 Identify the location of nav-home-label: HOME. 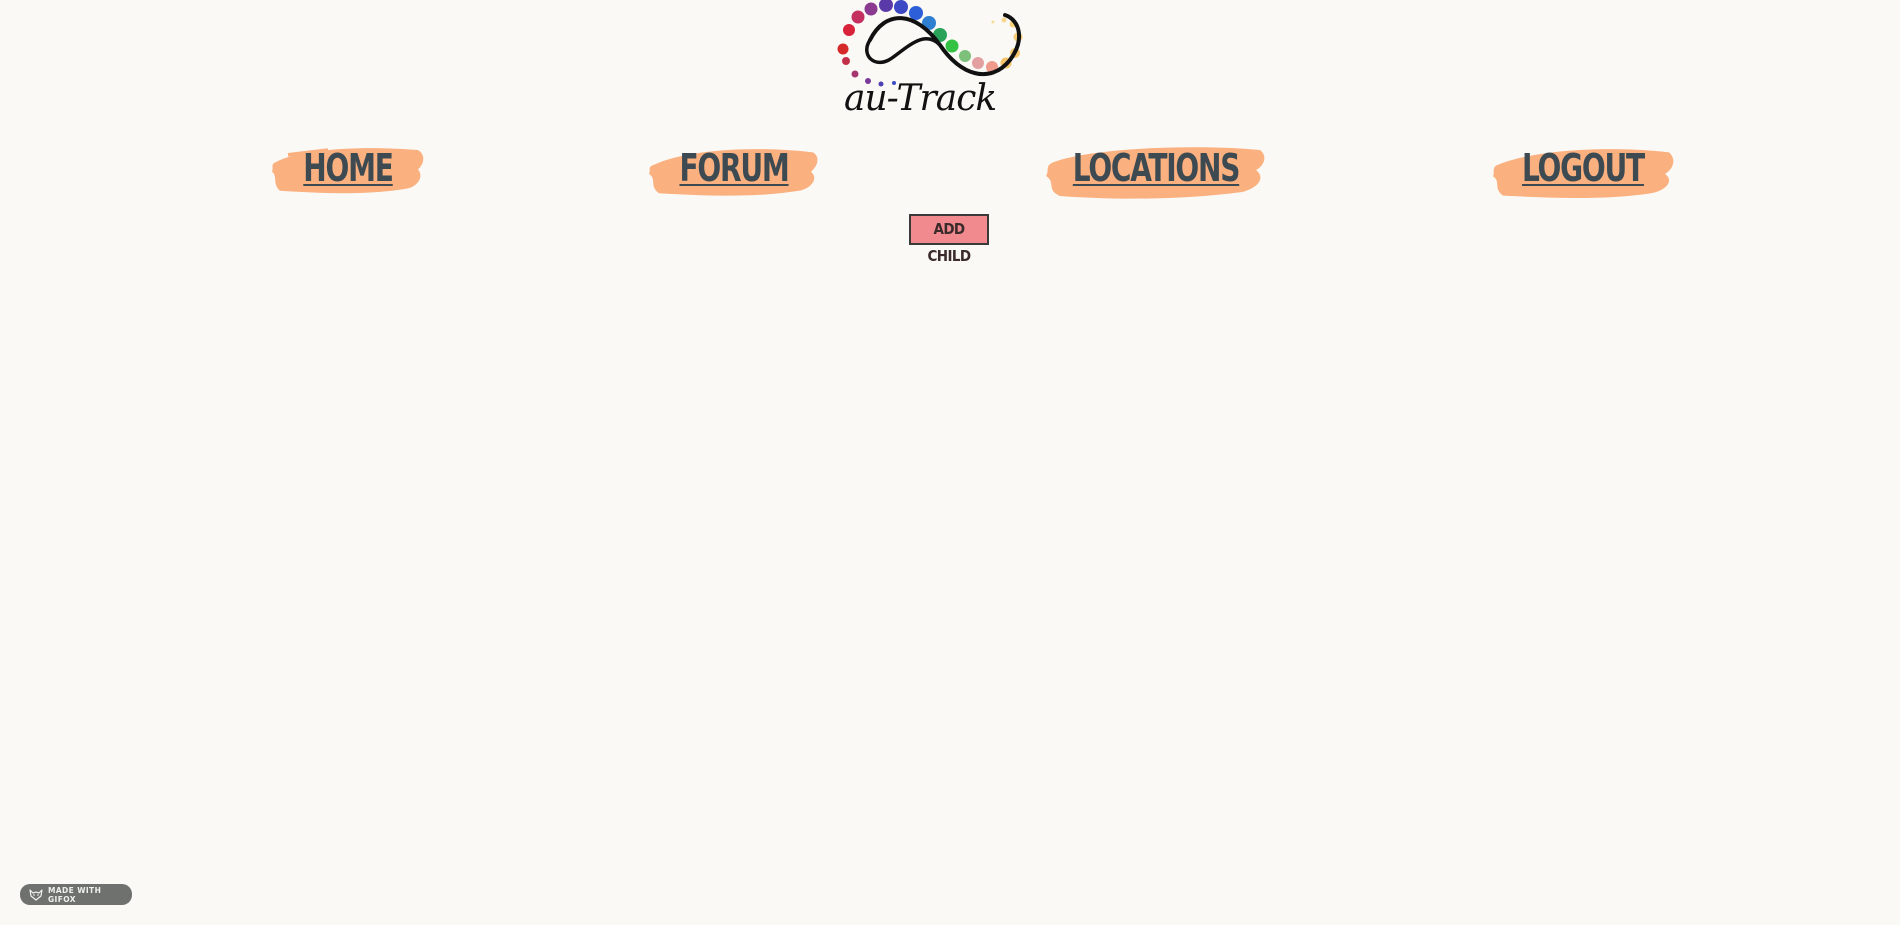
(348, 168).